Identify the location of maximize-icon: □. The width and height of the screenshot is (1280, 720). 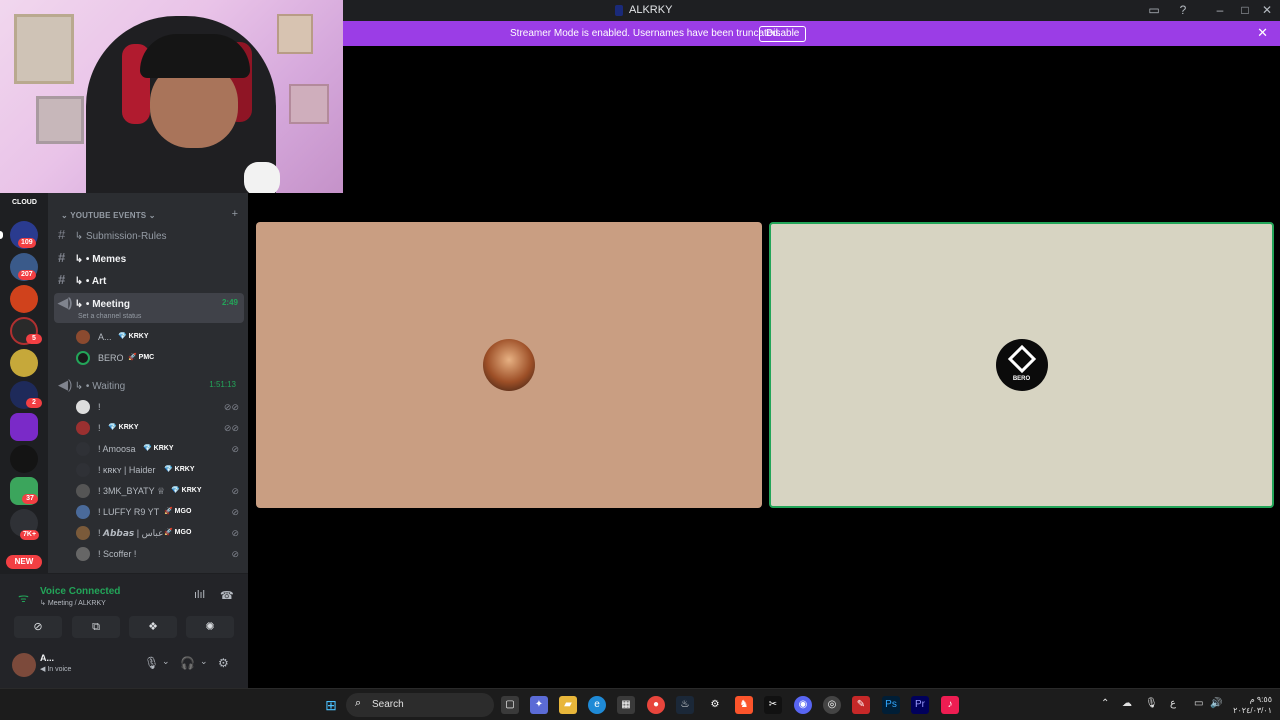
(1245, 10).